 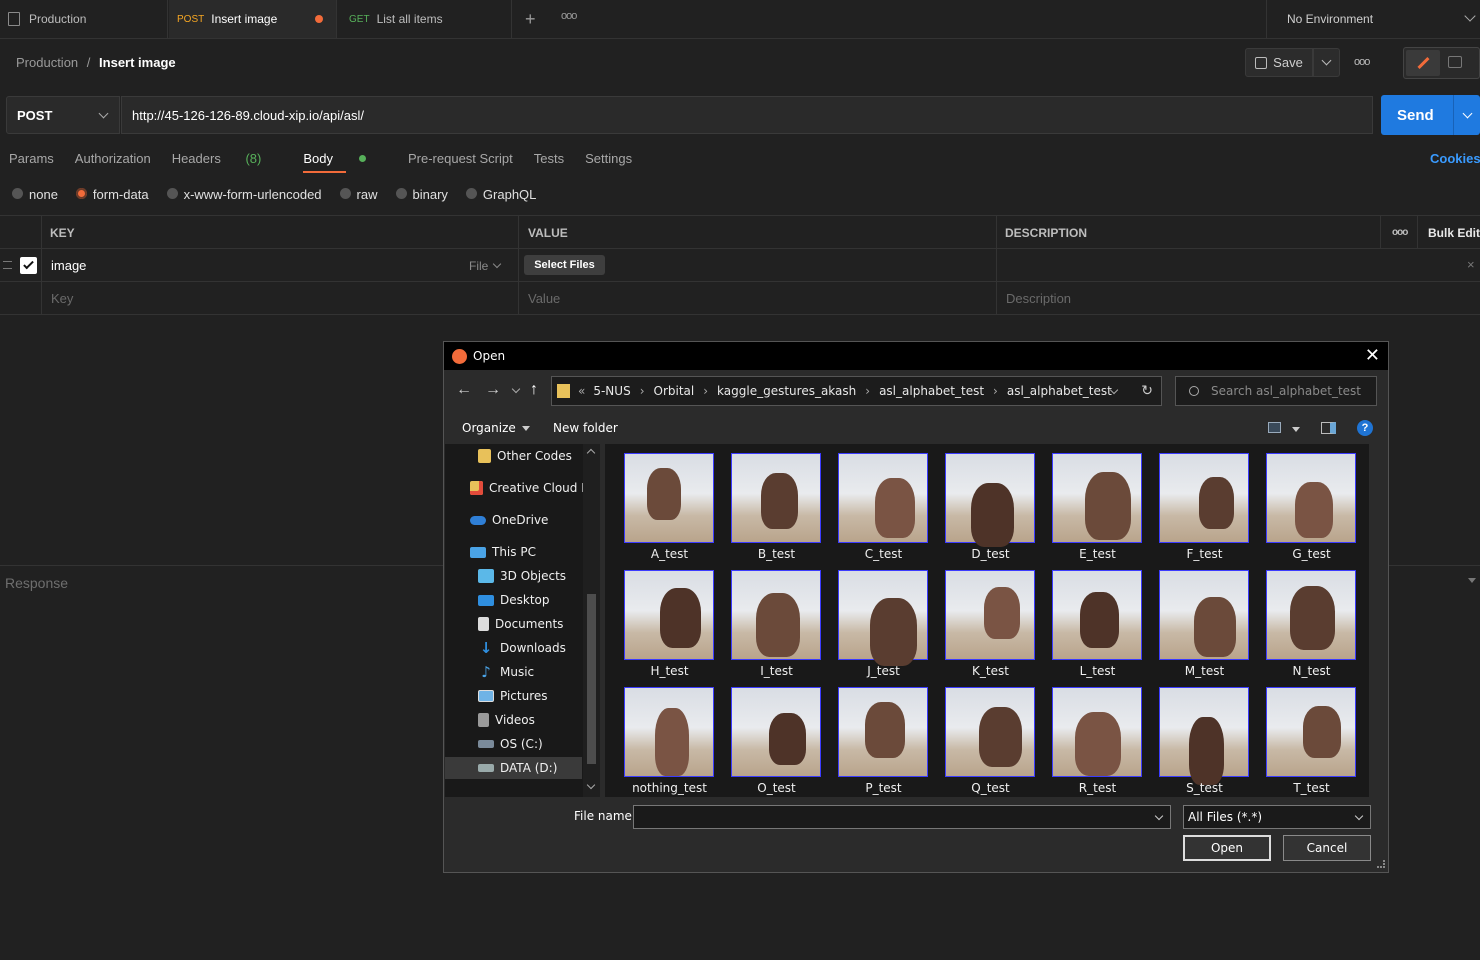 What do you see at coordinates (1277, 817) in the screenshot?
I see `file-type-select: All Files (*.*)` at bounding box center [1277, 817].